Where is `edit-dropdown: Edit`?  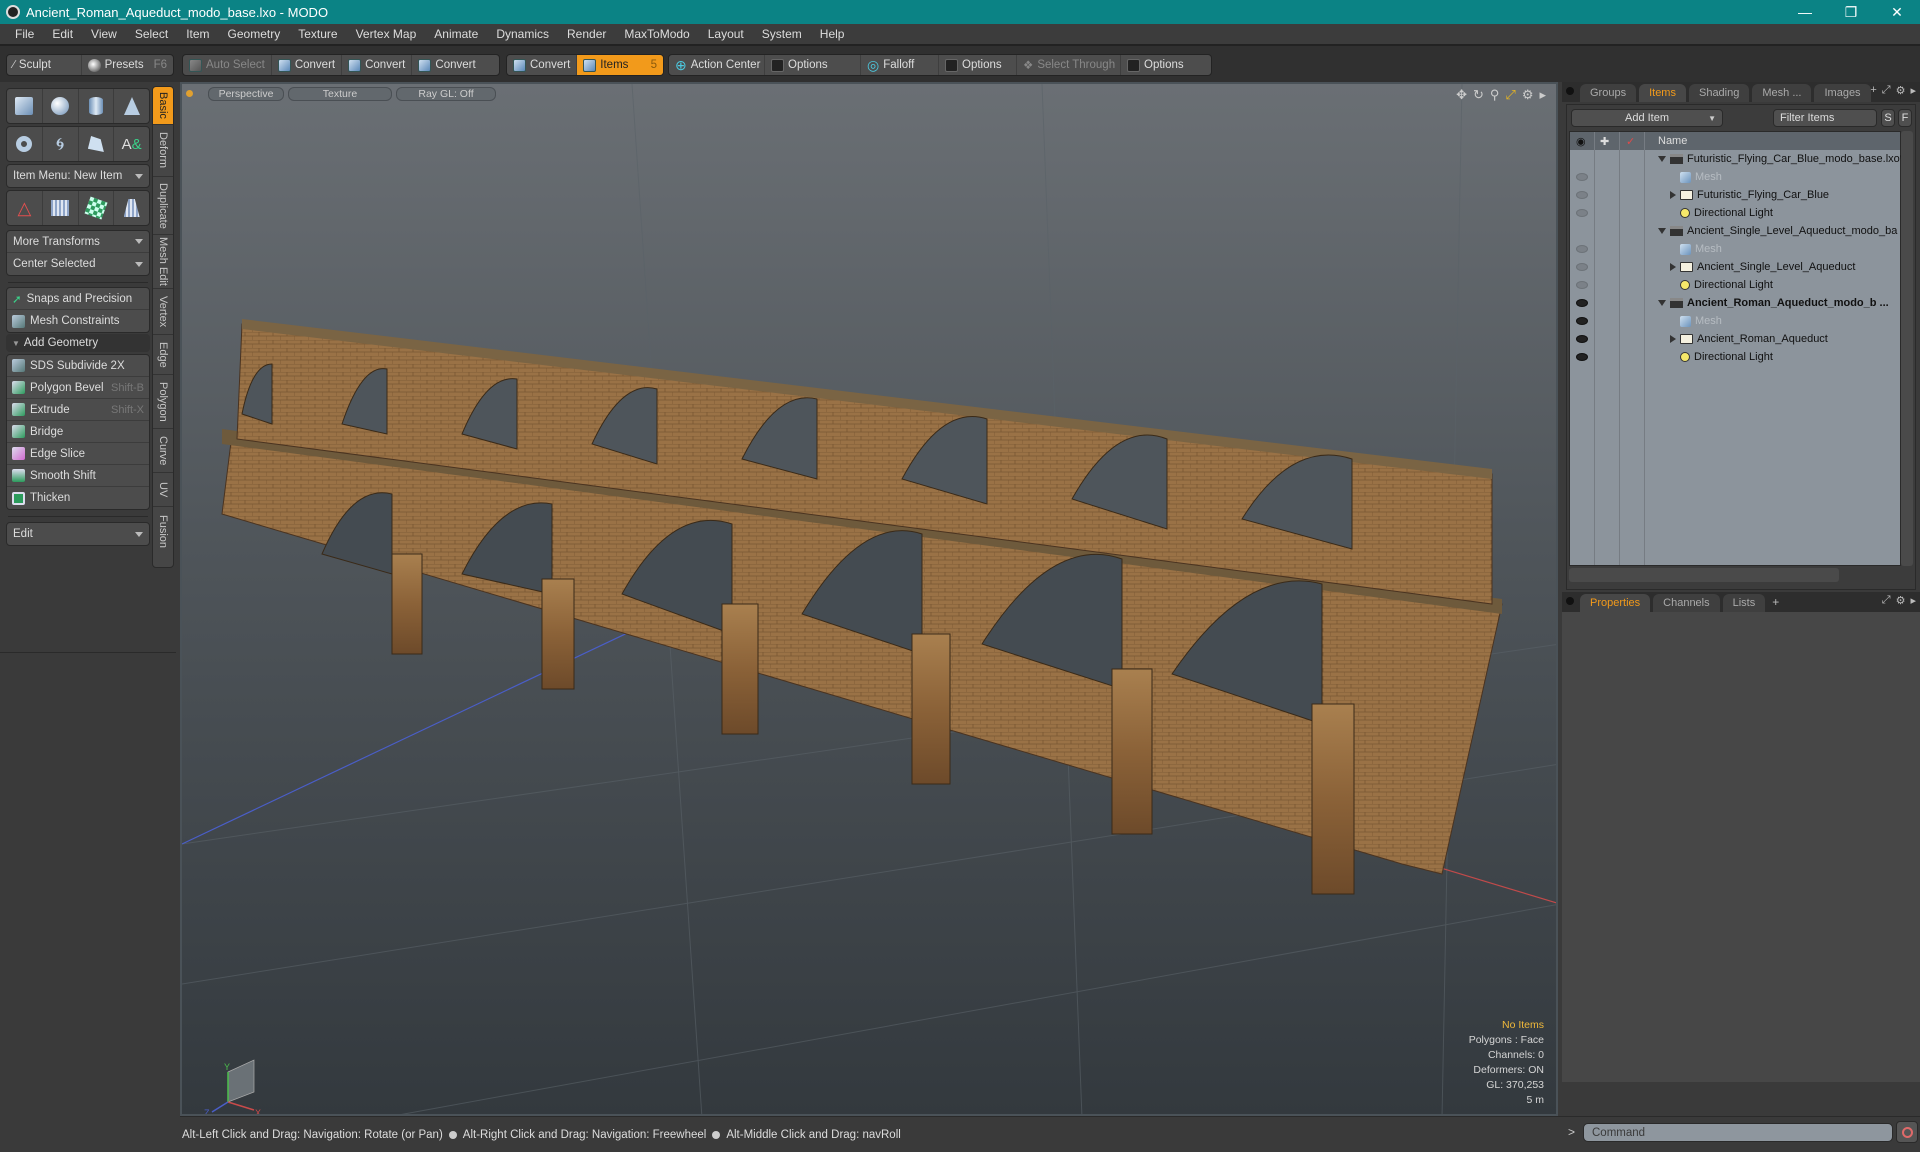 edit-dropdown: Edit is located at coordinates (78, 534).